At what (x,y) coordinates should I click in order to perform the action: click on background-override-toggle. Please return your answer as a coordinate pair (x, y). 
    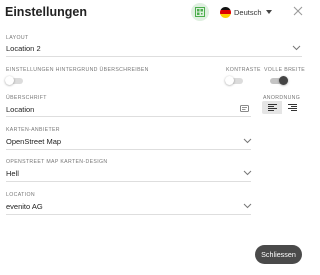
    Looking at the image, I should click on (14, 80).